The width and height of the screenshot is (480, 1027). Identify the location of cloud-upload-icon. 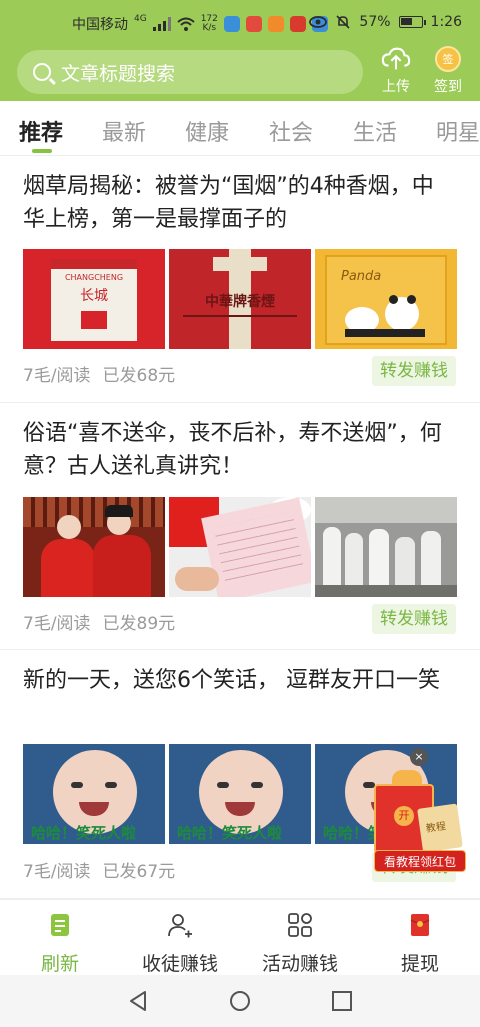
(396, 58).